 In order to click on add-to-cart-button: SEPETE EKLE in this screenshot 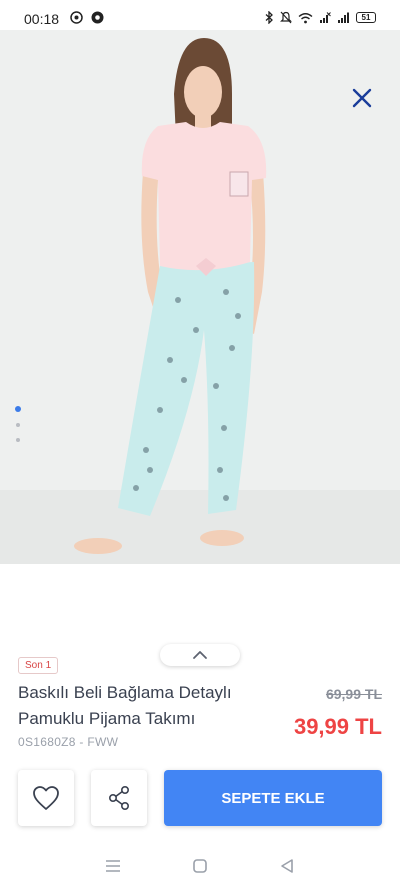, I will do `click(273, 798)`.